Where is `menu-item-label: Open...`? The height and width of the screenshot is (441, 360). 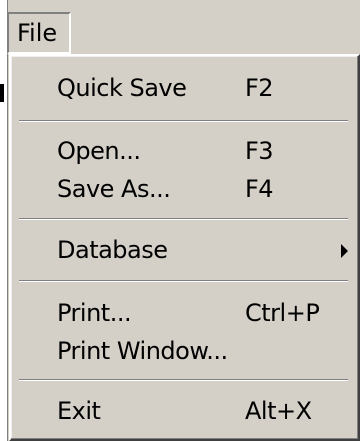 menu-item-label: Open... is located at coordinates (99, 151).